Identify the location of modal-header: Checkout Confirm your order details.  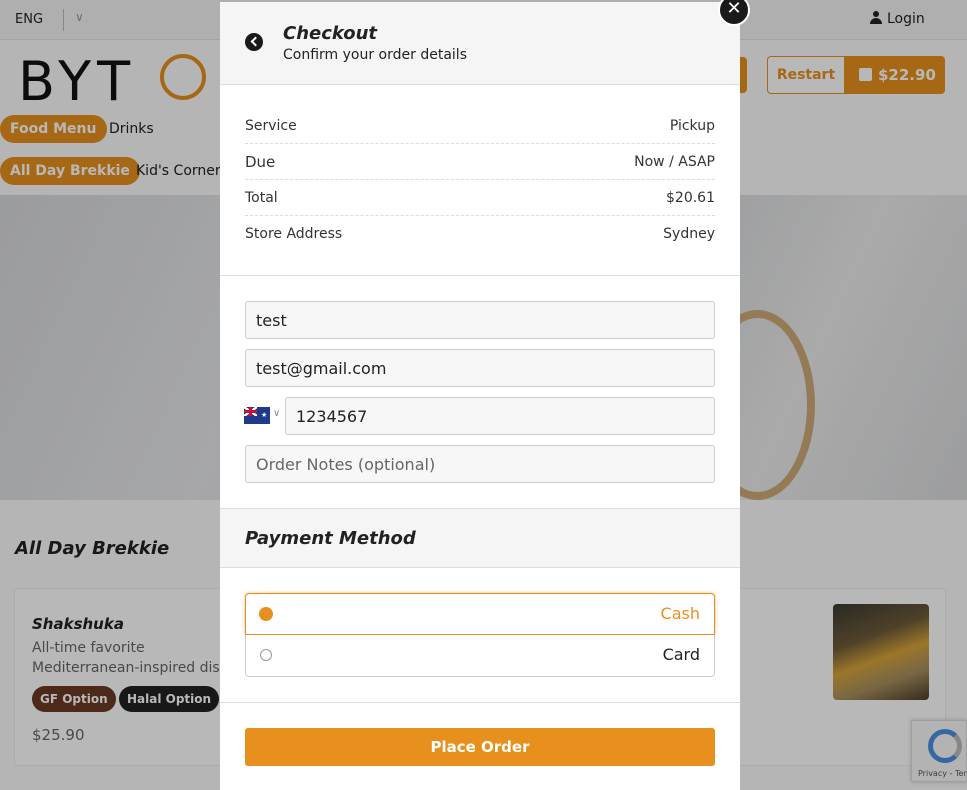
(480, 43).